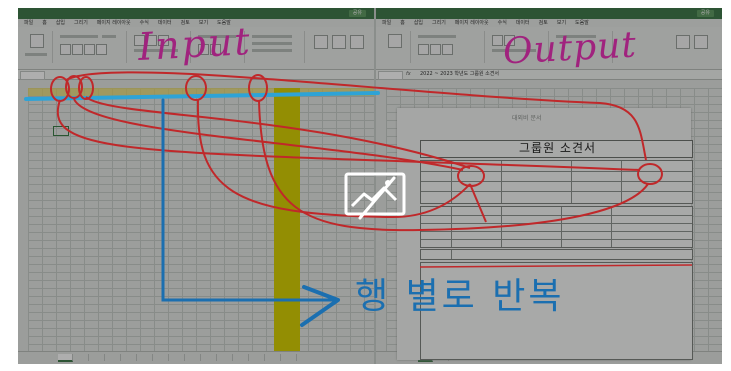 This screenshot has height=371, width=731. What do you see at coordinates (375, 196) in the screenshot?
I see `broken-image-icon` at bounding box center [375, 196].